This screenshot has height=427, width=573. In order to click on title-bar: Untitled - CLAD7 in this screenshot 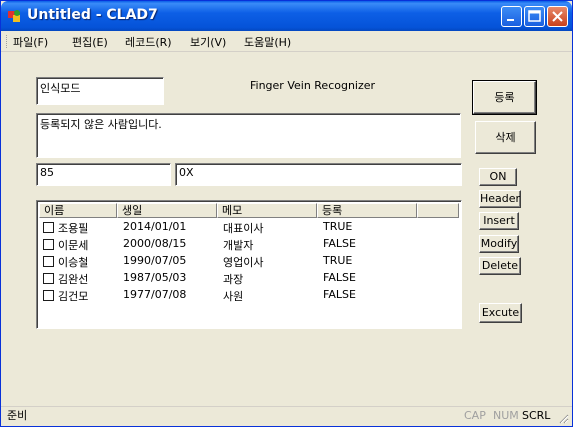, I will do `click(286, 16)`.